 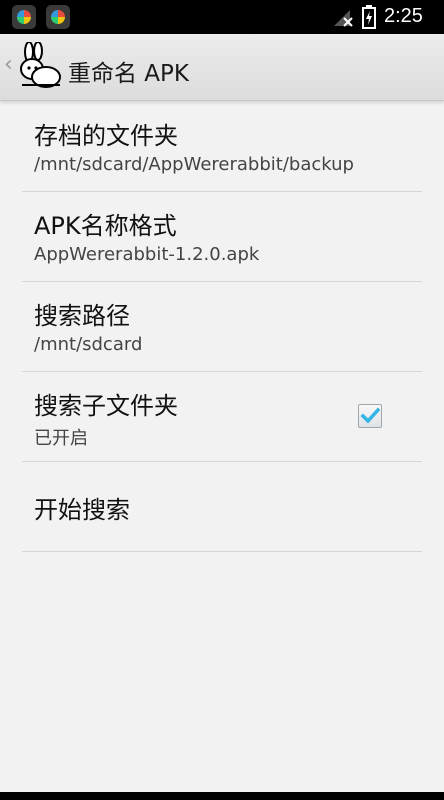 What do you see at coordinates (222, 17) in the screenshot?
I see `status-bar: 2:25` at bounding box center [222, 17].